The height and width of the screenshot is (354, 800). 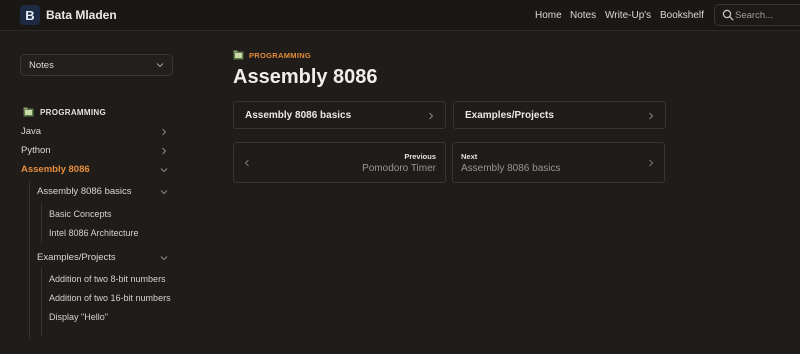 I want to click on sidebar-item-assembly-8086-basics: Assembly 8086 basics, so click(x=105, y=192).